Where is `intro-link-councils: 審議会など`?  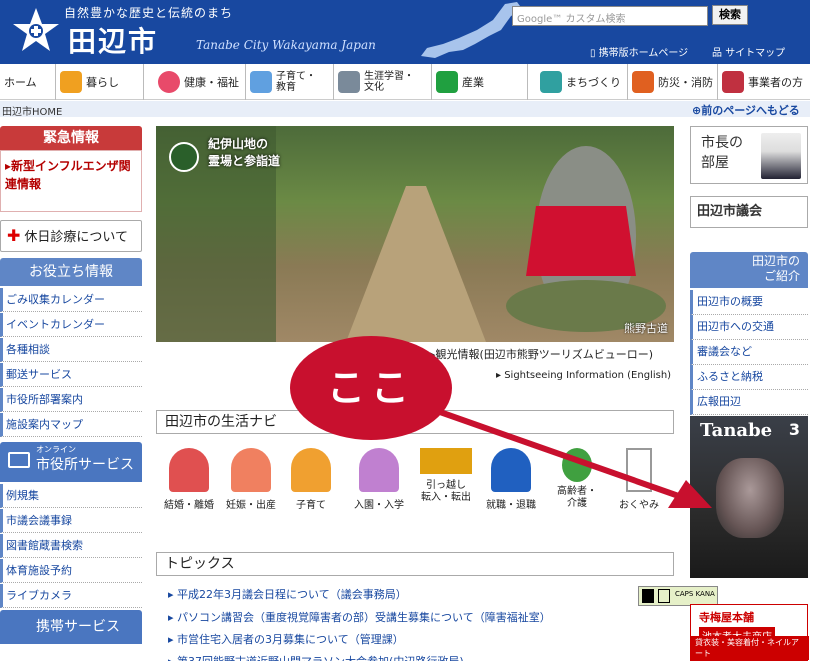 intro-link-councils: 審議会など is located at coordinates (749, 352).